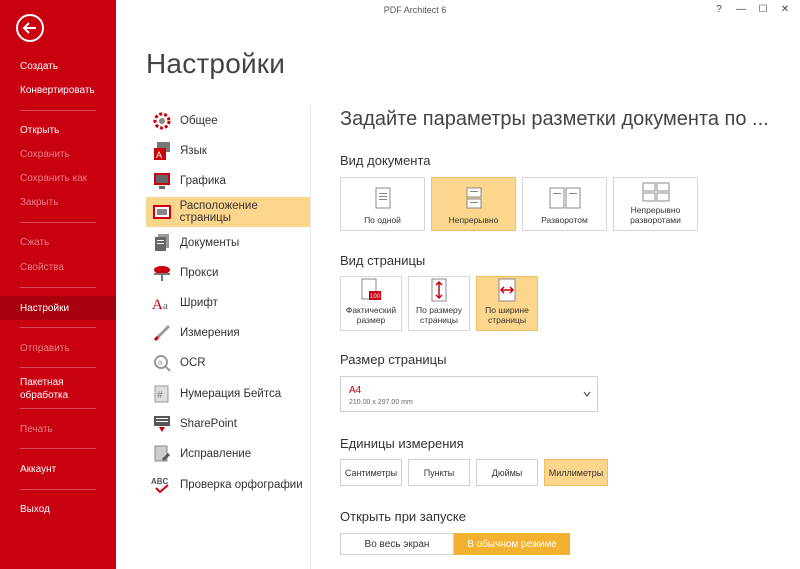 The image size is (800, 569). I want to click on category-label: Исправление, so click(216, 454).